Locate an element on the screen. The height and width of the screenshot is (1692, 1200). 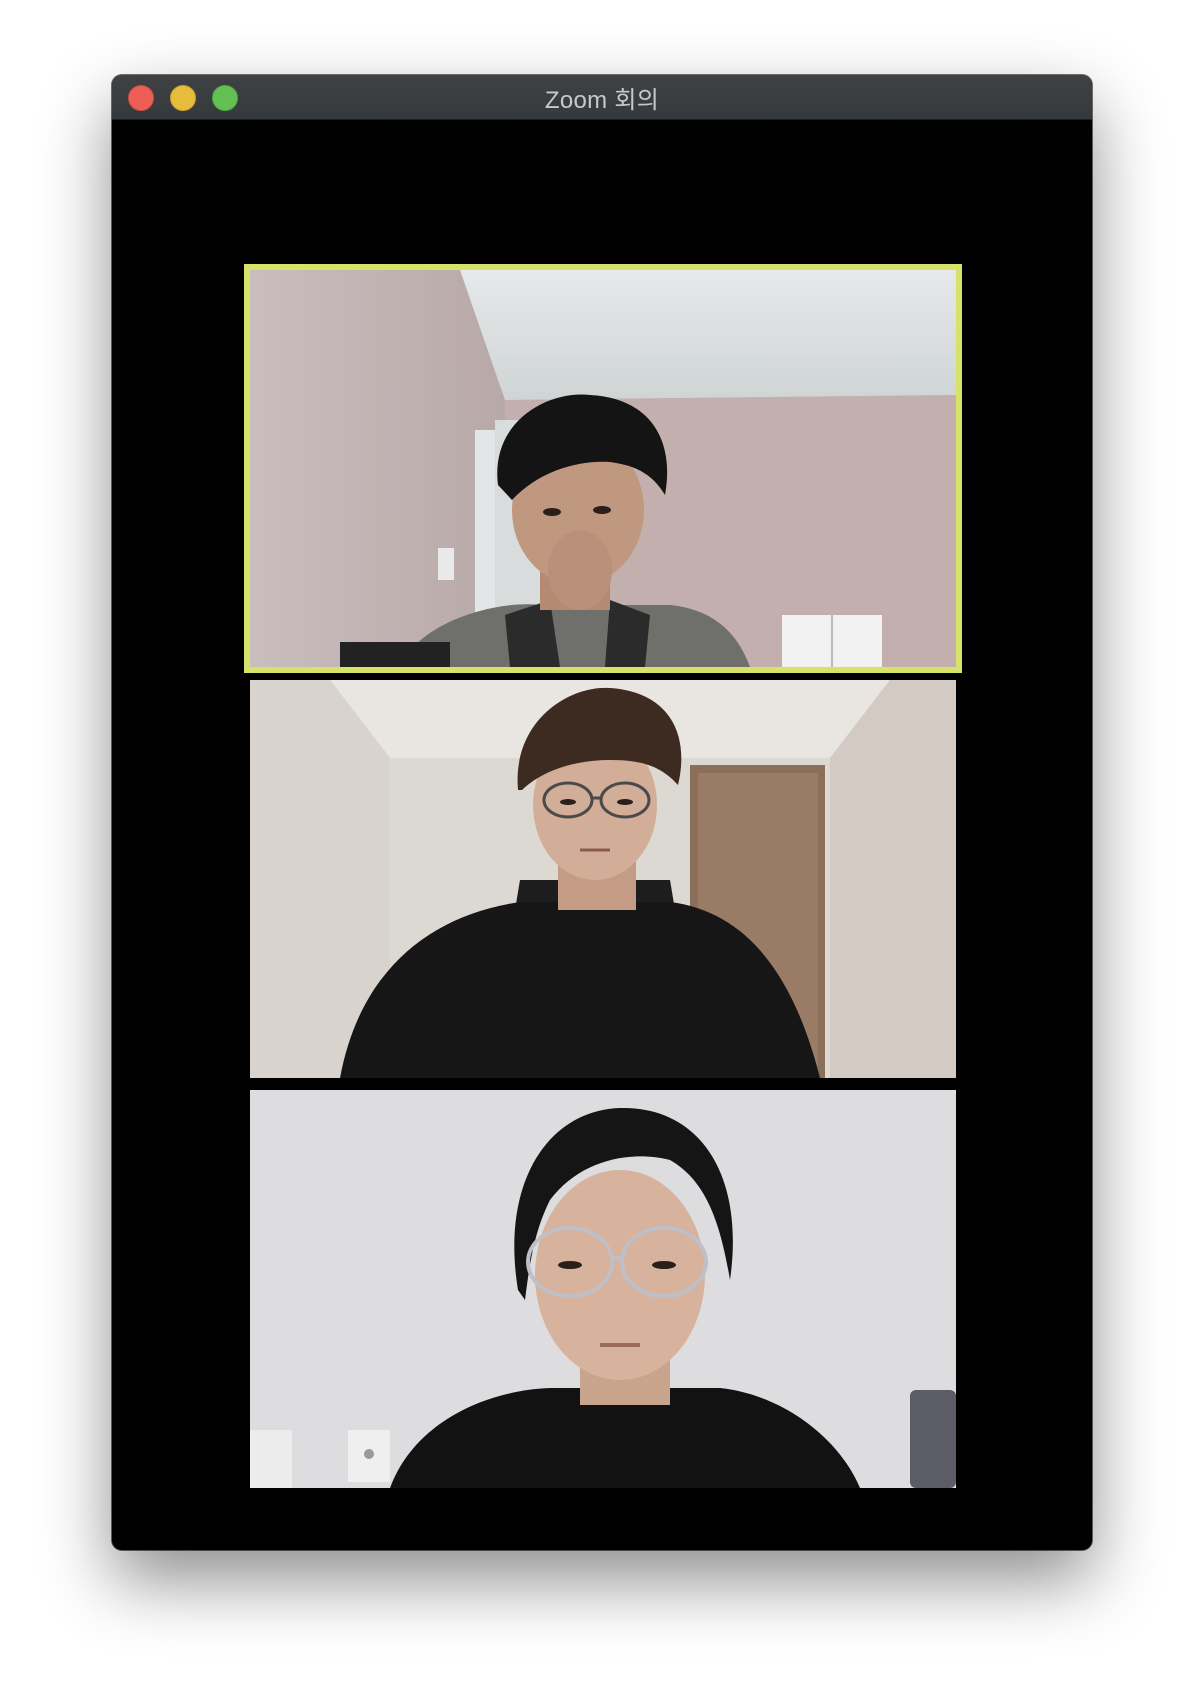
close-icon is located at coordinates (141, 98).